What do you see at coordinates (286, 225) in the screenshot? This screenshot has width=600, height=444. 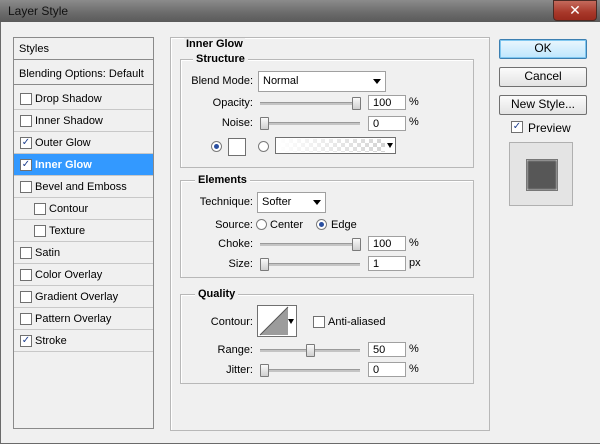 I see `source-center-label: Center` at bounding box center [286, 225].